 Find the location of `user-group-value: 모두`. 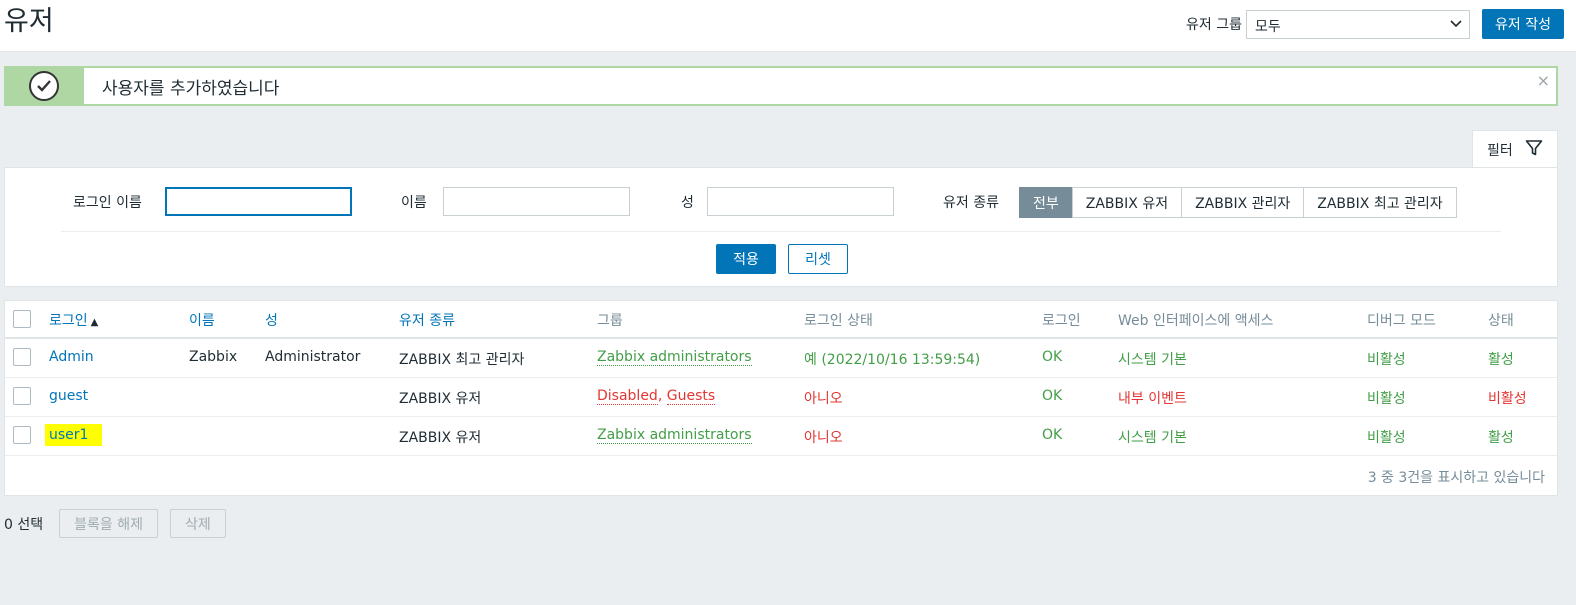

user-group-value: 모두 is located at coordinates (1268, 26).